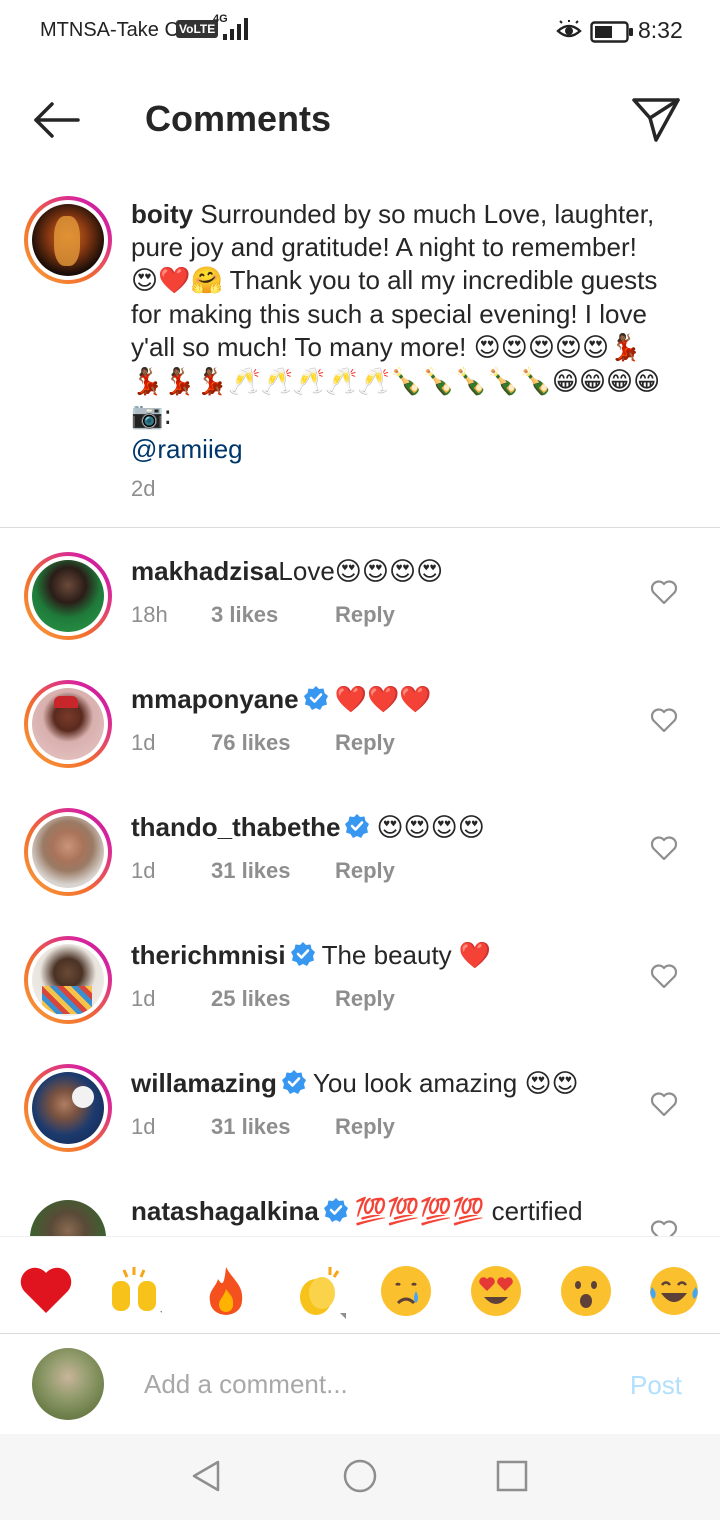 Image resolution: width=720 pixels, height=1520 pixels. I want to click on top-app-bar: Comments, so click(360, 120).